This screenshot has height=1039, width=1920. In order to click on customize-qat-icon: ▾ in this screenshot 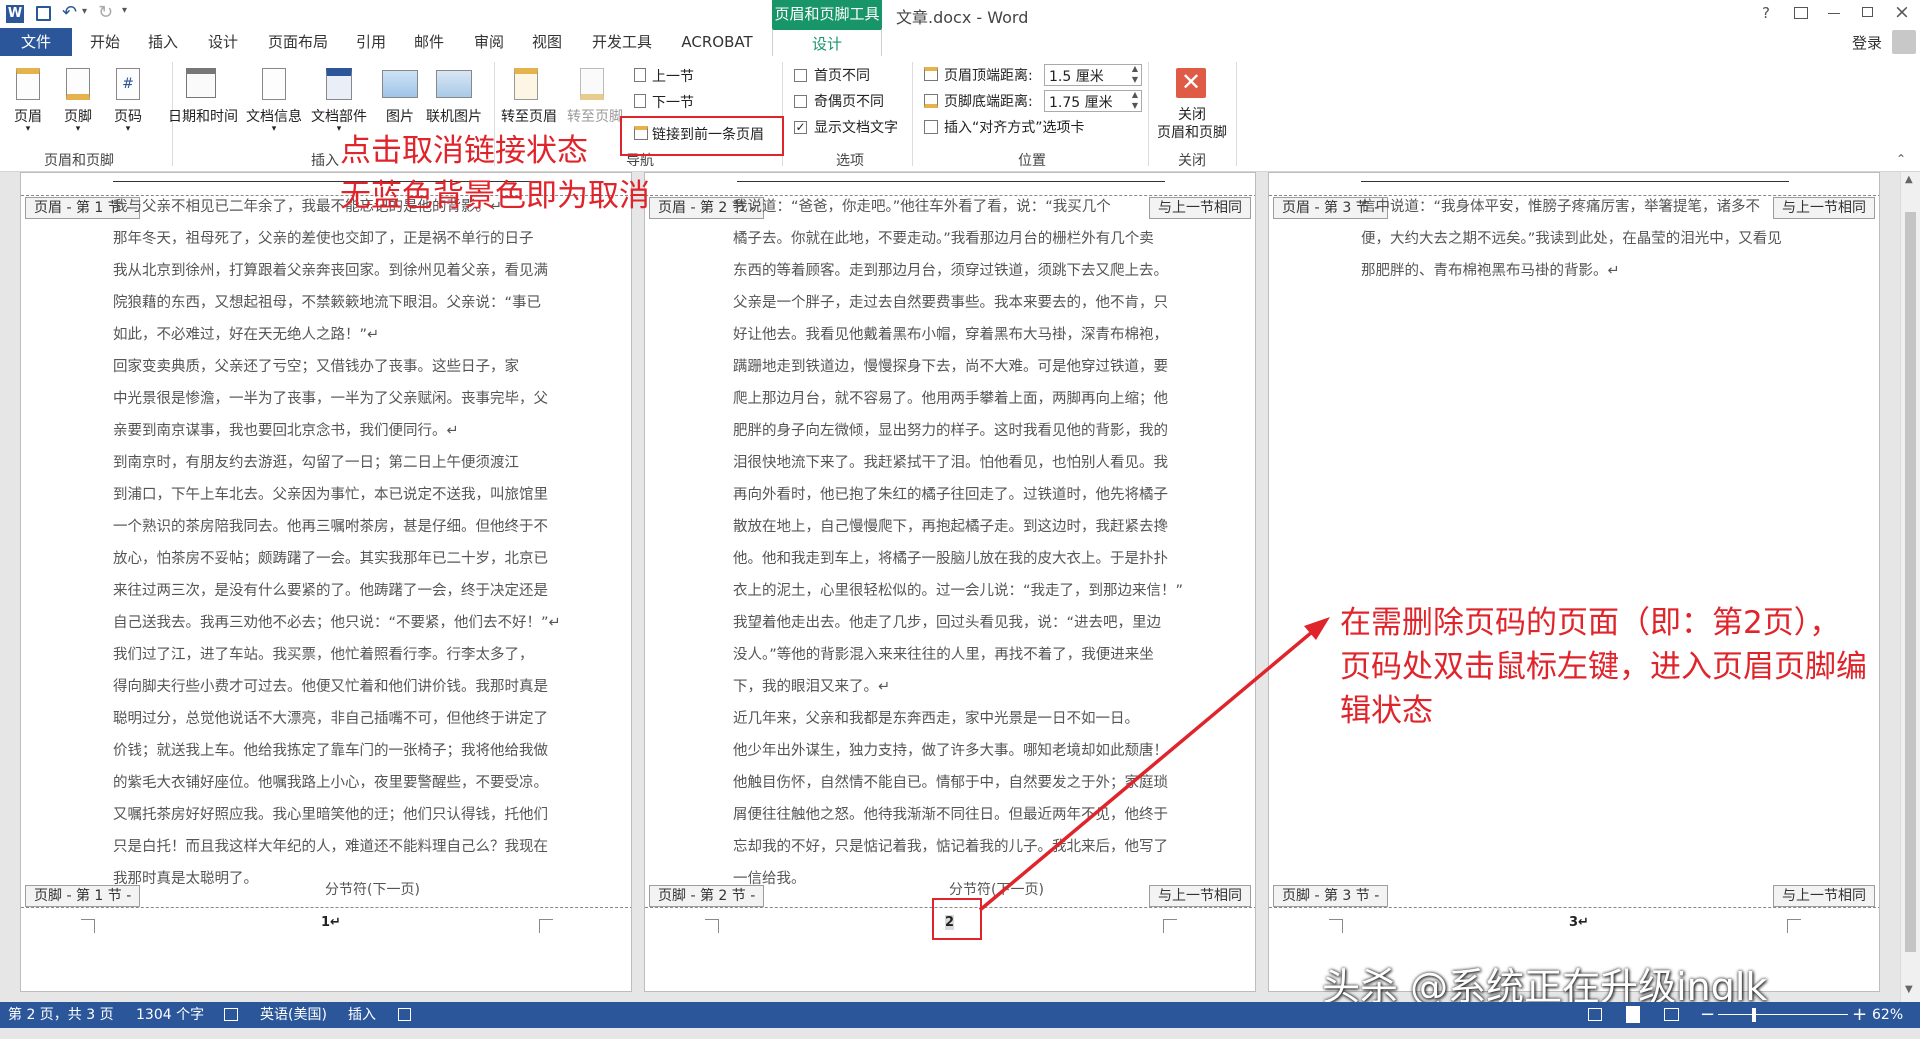, I will do `click(124, 10)`.